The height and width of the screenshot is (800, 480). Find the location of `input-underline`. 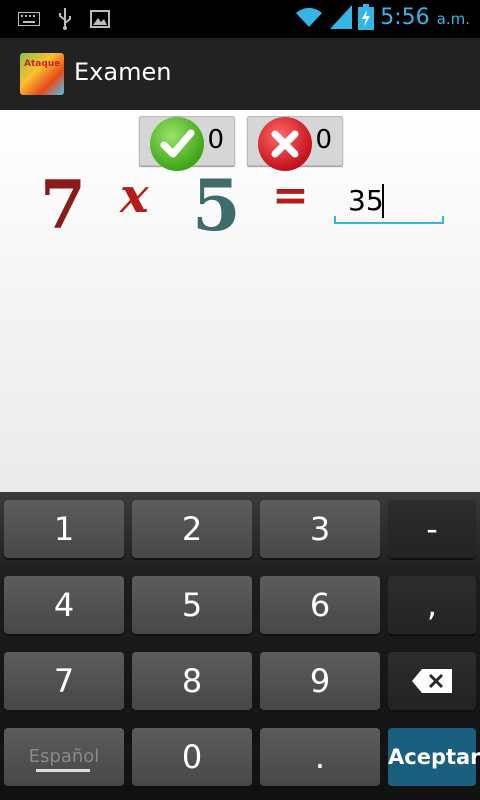

input-underline is located at coordinates (389, 223).